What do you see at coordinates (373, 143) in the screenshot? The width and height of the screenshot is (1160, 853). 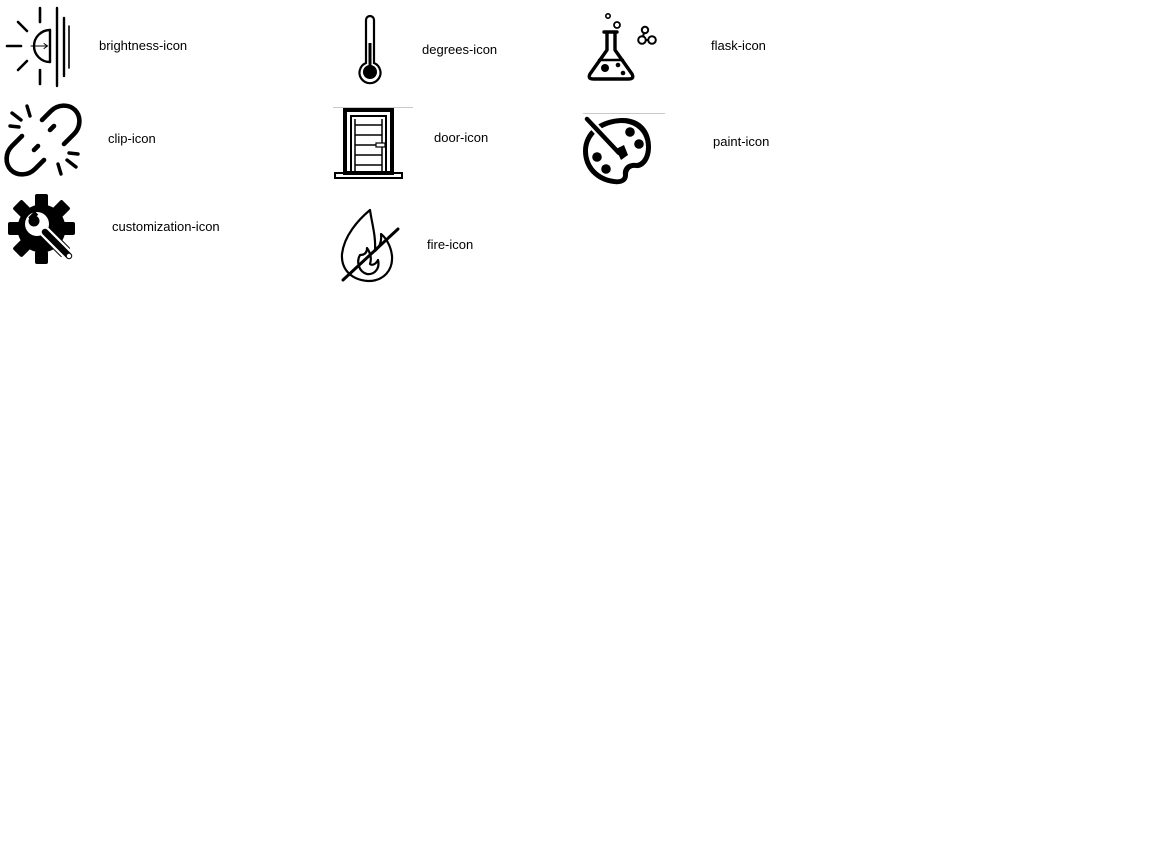 I see `door-icon` at bounding box center [373, 143].